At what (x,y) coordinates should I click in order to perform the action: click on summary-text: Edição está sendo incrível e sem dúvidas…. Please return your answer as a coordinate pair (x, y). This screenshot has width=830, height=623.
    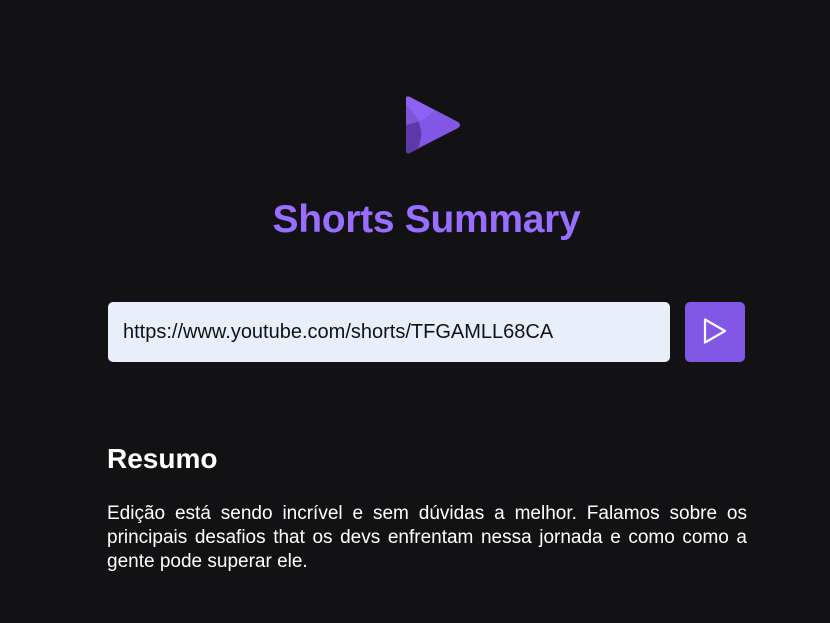
    Looking at the image, I should click on (427, 537).